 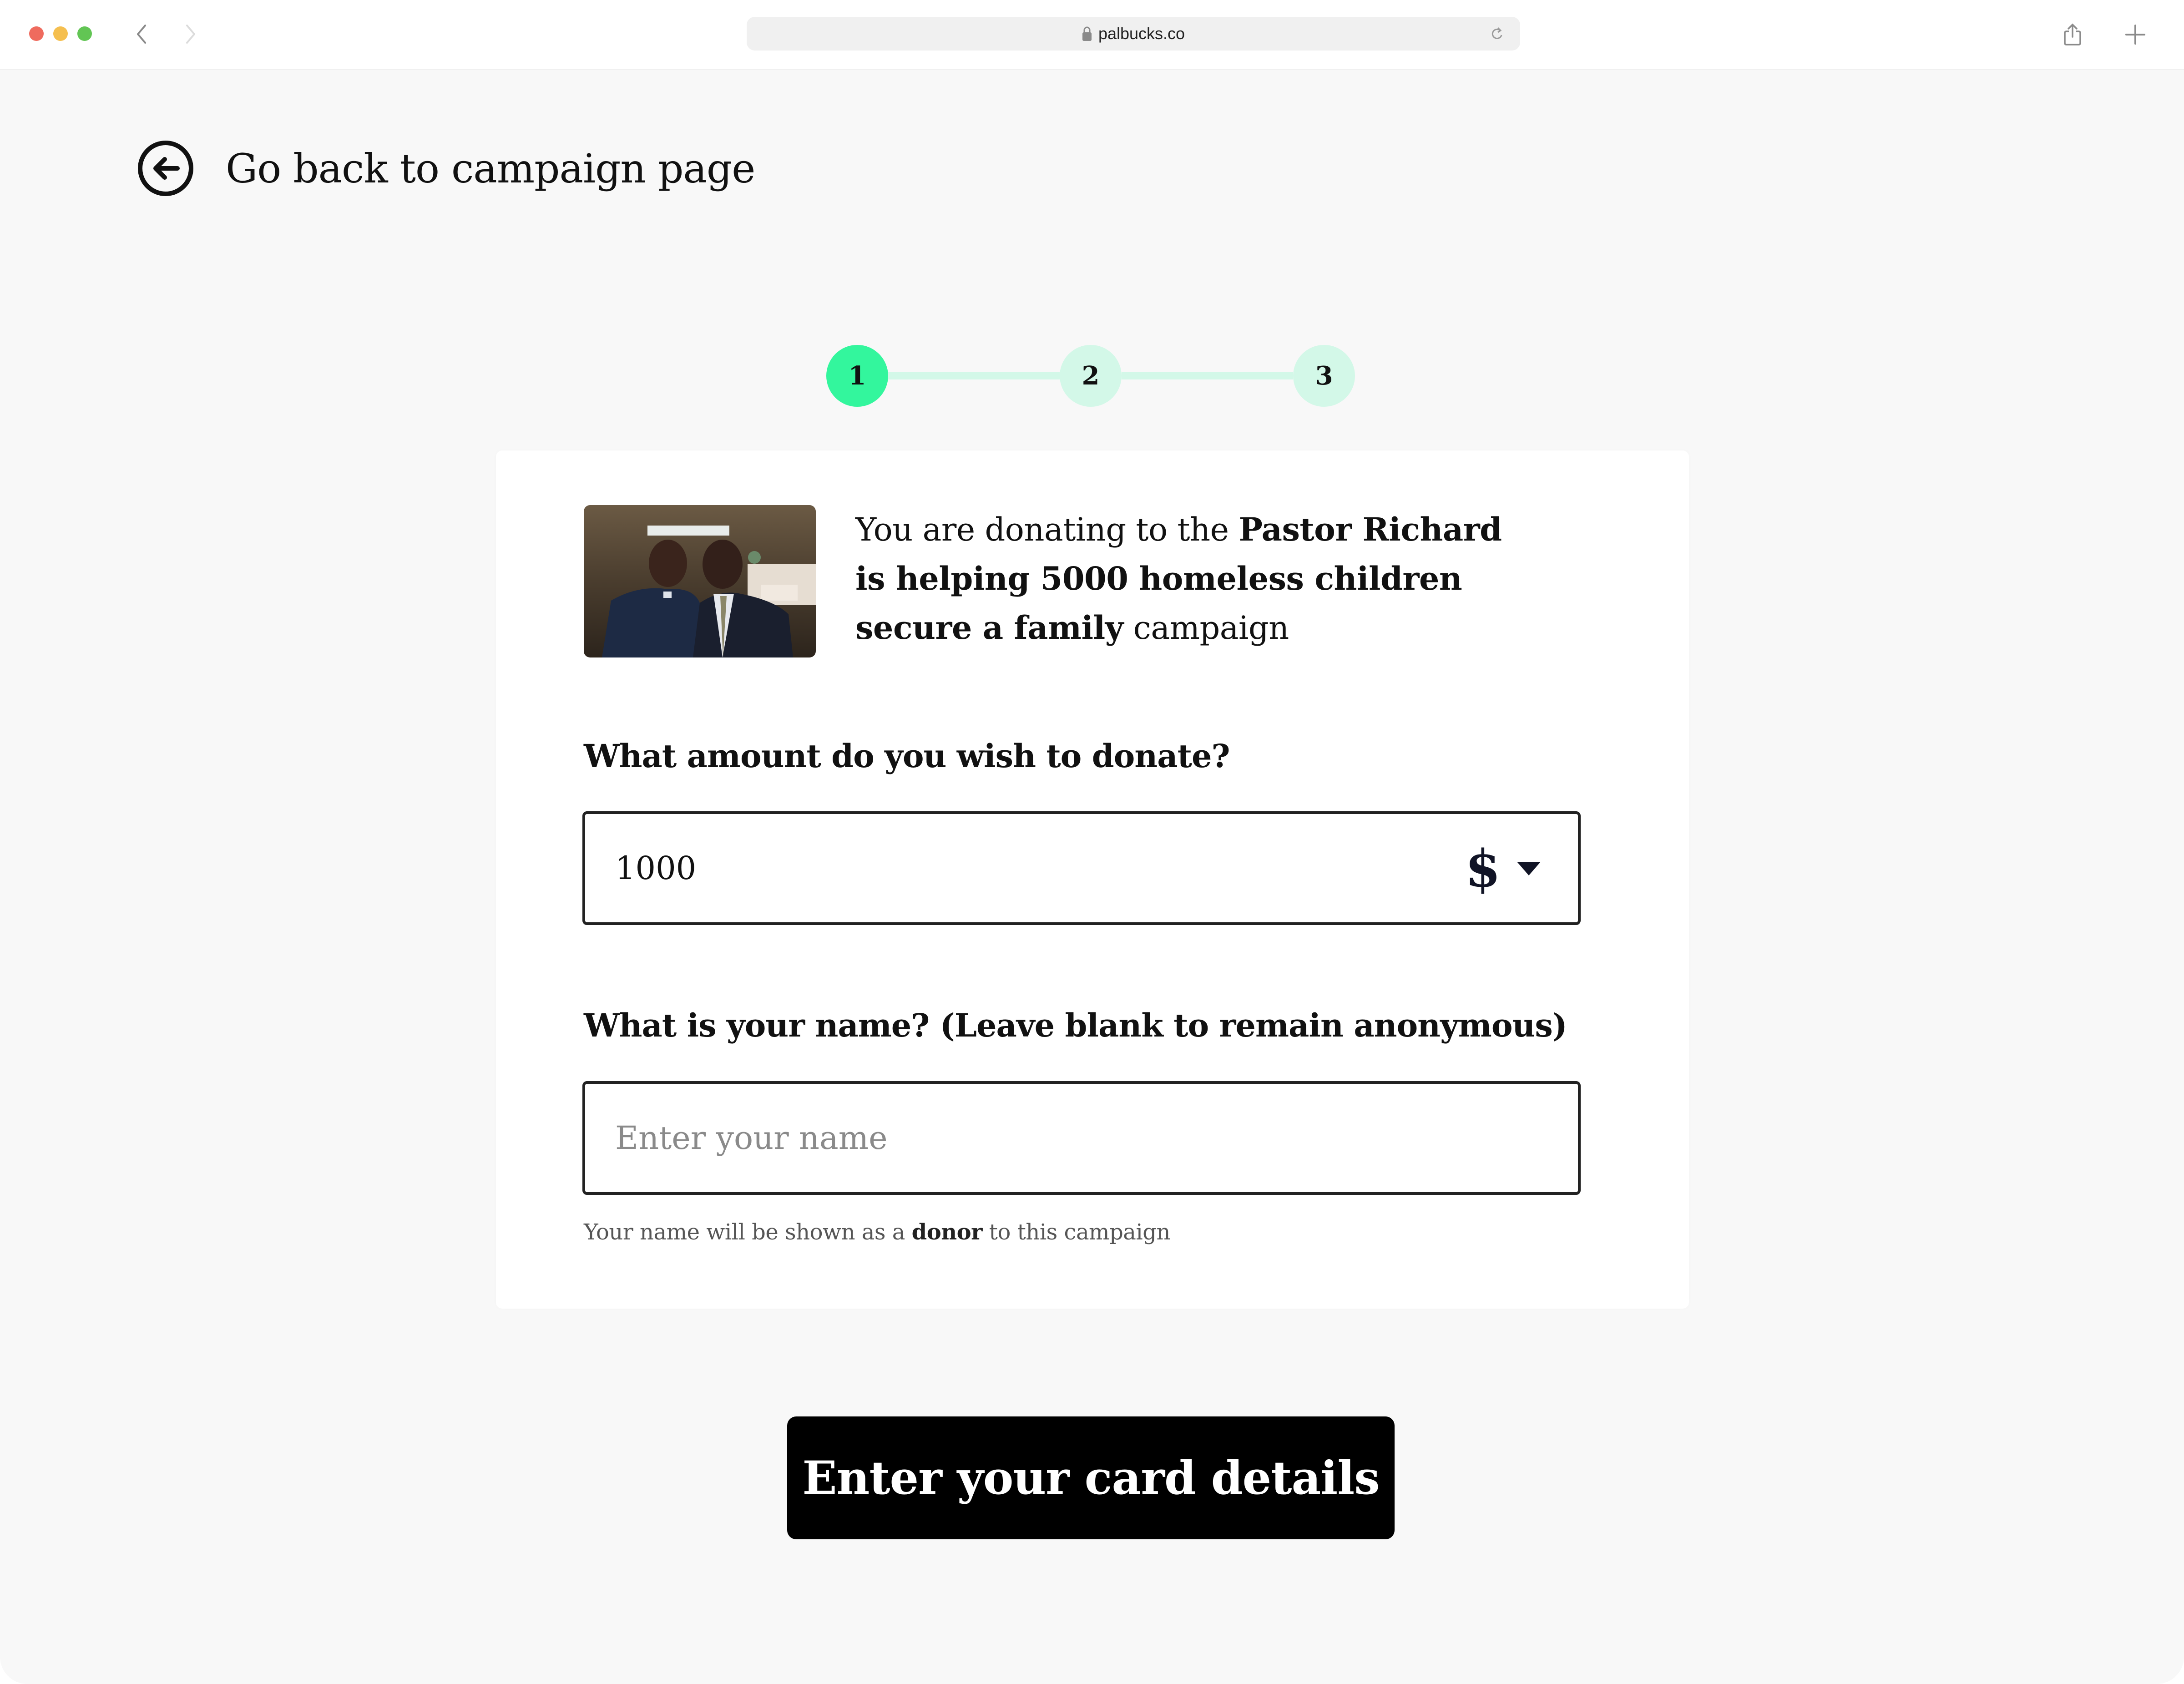 I want to click on back-to-campaign-link: Go back to campaign page, so click(x=446, y=168).